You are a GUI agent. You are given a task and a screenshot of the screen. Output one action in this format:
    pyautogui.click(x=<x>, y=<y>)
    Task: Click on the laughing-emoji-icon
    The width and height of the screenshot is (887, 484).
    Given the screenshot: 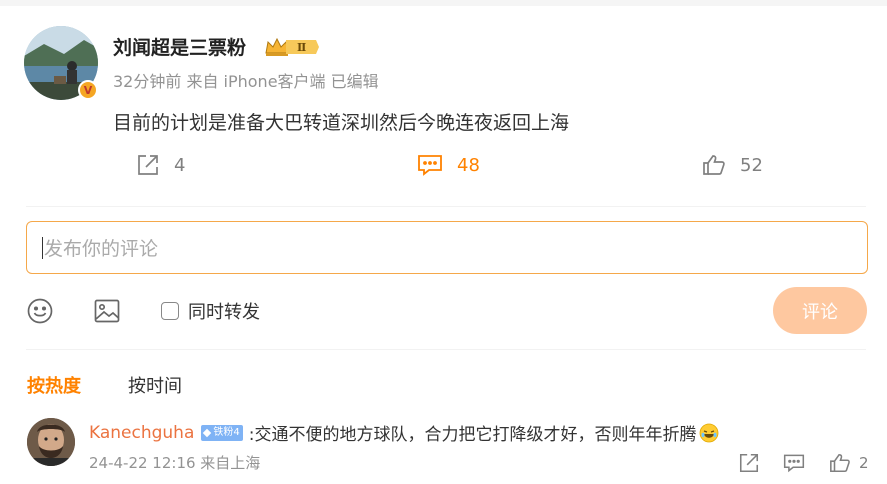 What is the action you would take?
    pyautogui.click(x=708, y=432)
    